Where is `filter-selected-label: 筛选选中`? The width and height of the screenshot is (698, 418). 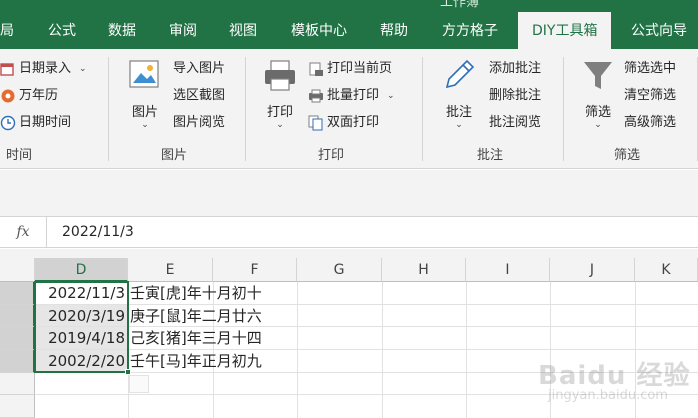
filter-selected-label: 筛选选中 is located at coordinates (650, 68).